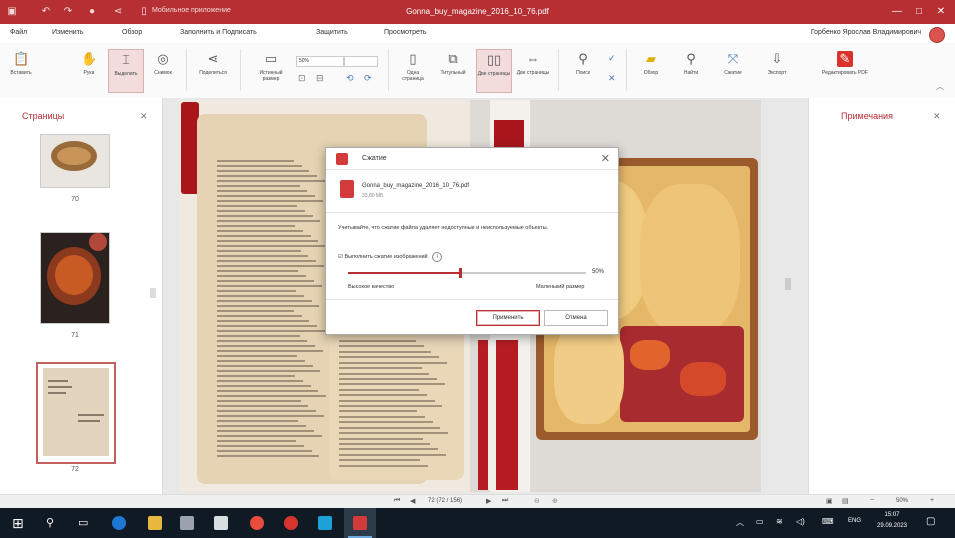 The image size is (955, 538). Describe the element at coordinates (555, 501) in the screenshot. I see `forward-icon: ⊕` at that location.